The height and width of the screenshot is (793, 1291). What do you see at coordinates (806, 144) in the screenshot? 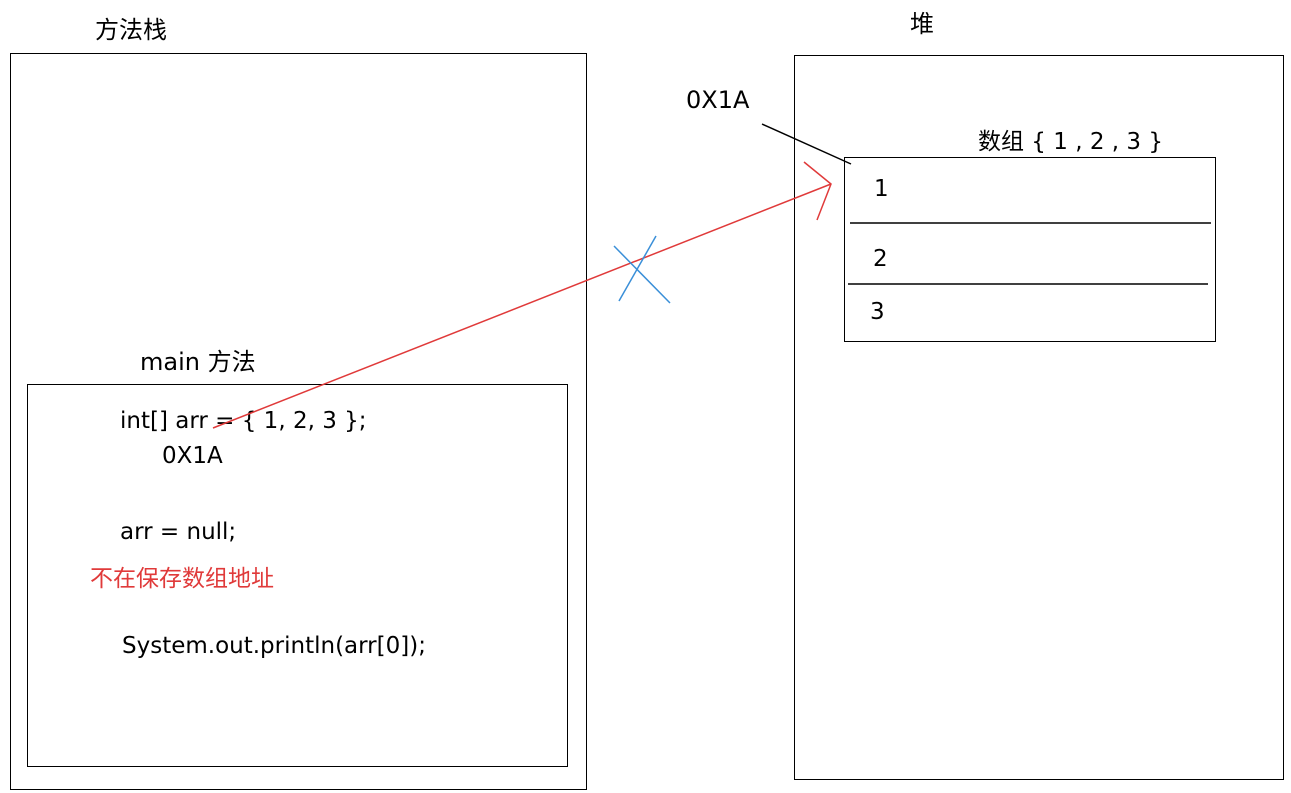
I see `address-leader-line` at bounding box center [806, 144].